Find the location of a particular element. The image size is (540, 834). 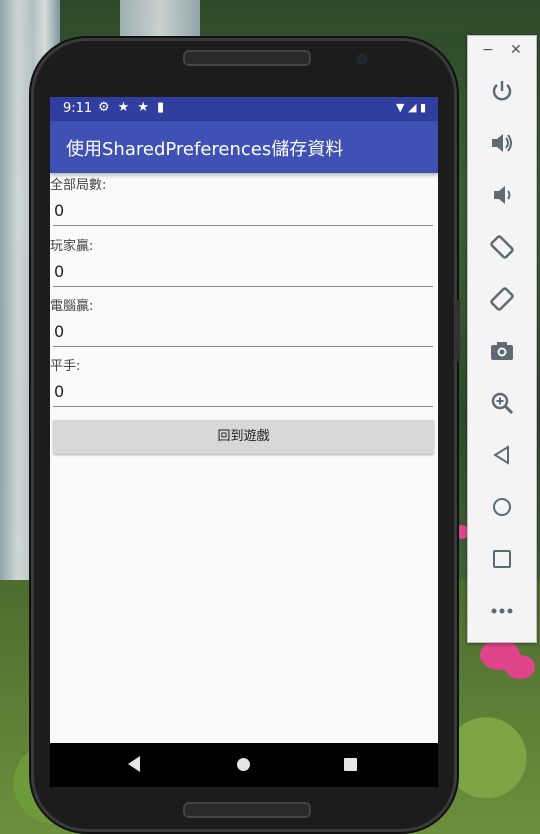

computer-wins-field: 0 is located at coordinates (243, 331).